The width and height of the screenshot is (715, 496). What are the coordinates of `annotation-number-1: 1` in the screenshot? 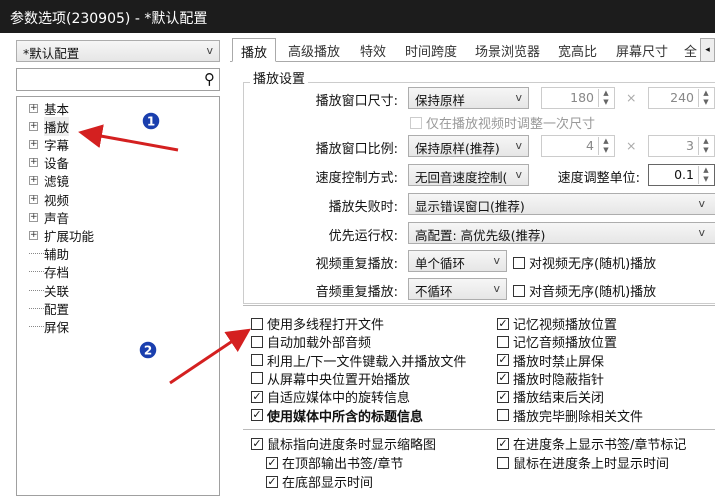 It's located at (151, 122).